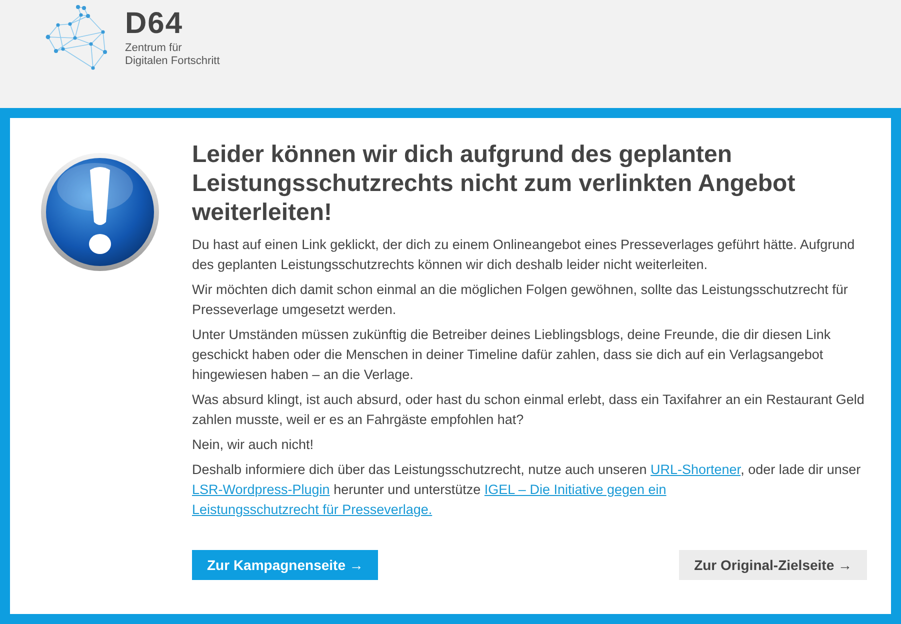 The width and height of the screenshot is (901, 624). Describe the element at coordinates (695, 469) in the screenshot. I see `text-link: URL-Shortener` at that location.